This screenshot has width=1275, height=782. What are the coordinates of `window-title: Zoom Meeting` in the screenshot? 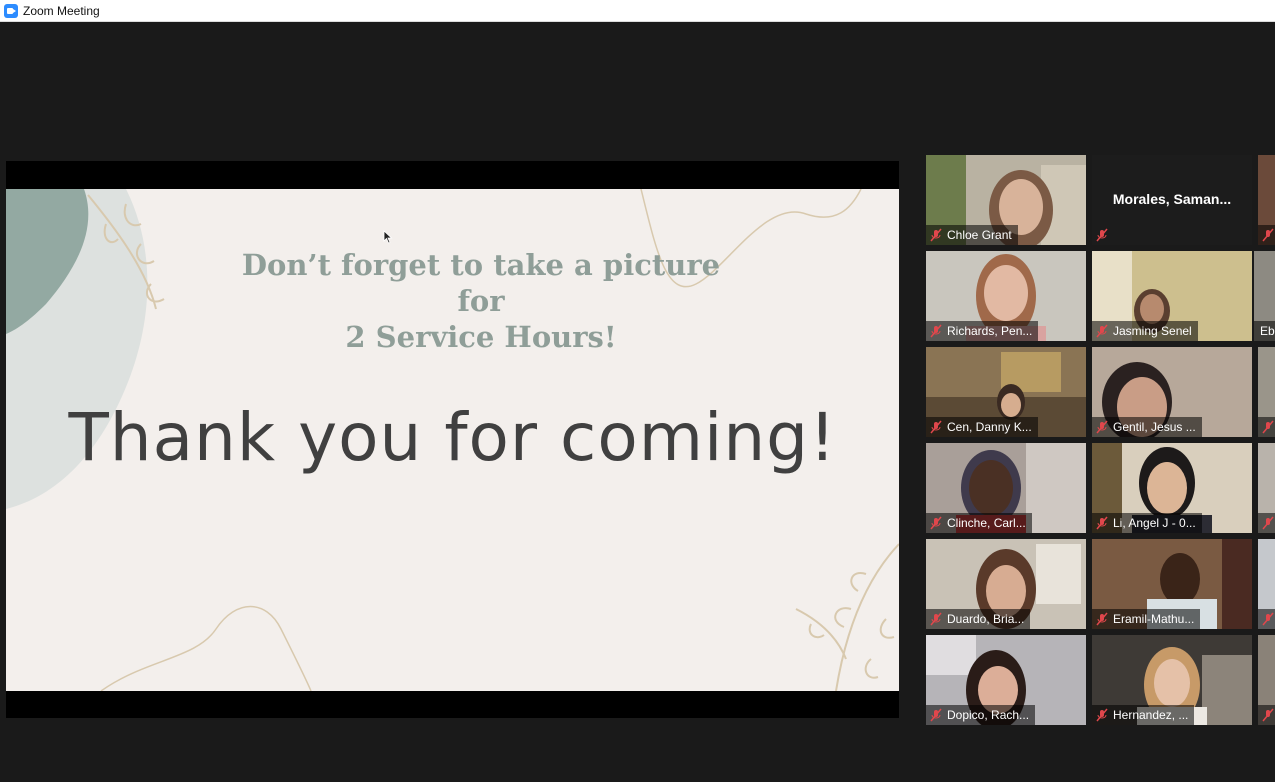 It's located at (61, 10).